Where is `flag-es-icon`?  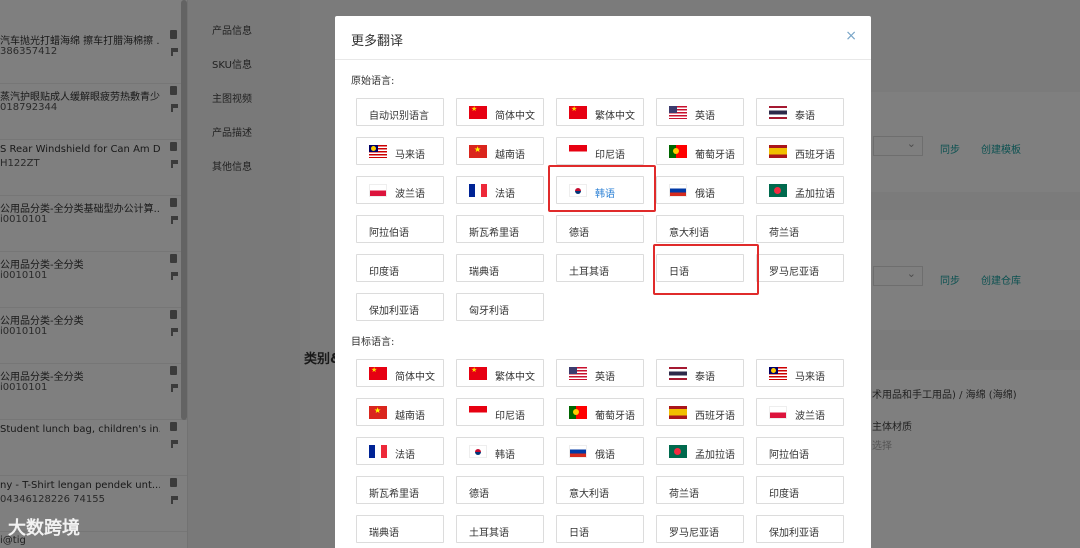 flag-es-icon is located at coordinates (678, 412).